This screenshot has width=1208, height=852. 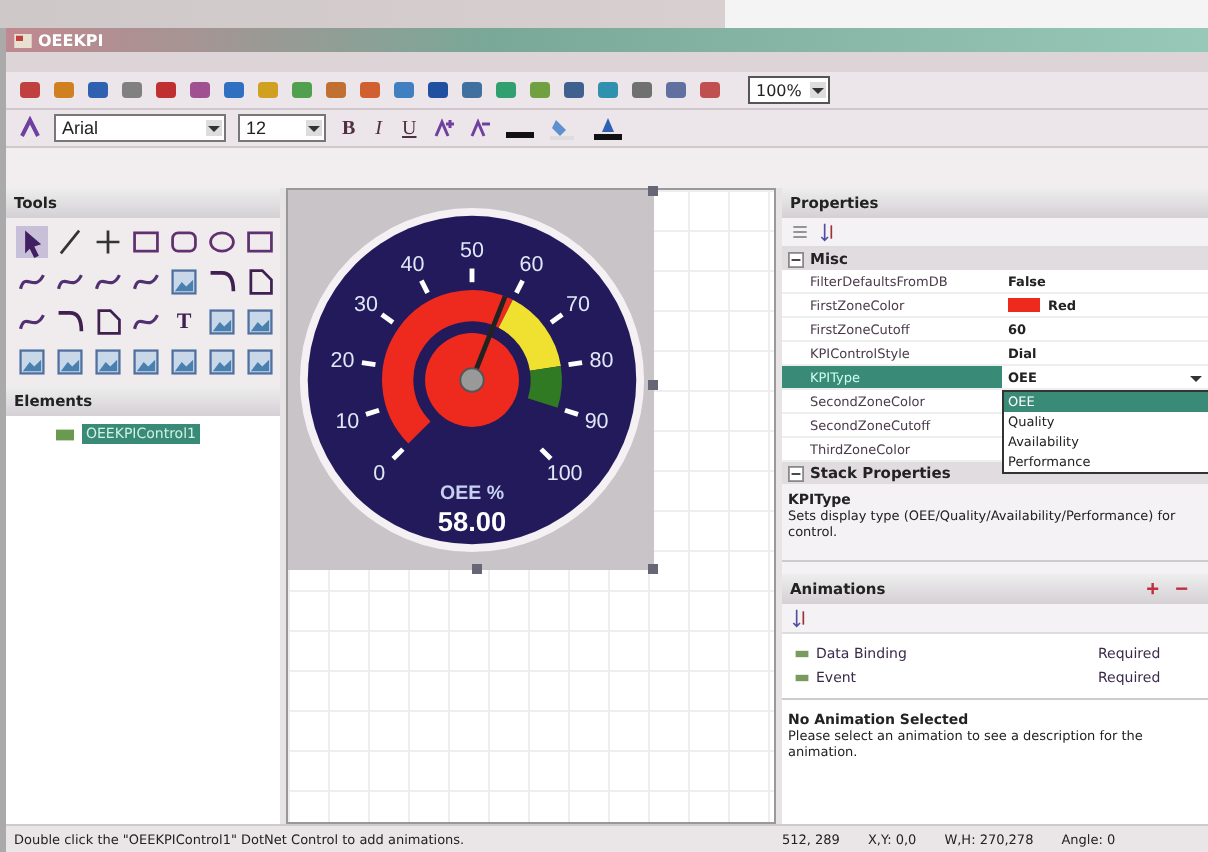 What do you see at coordinates (108, 242) in the screenshot?
I see `plus-icon` at bounding box center [108, 242].